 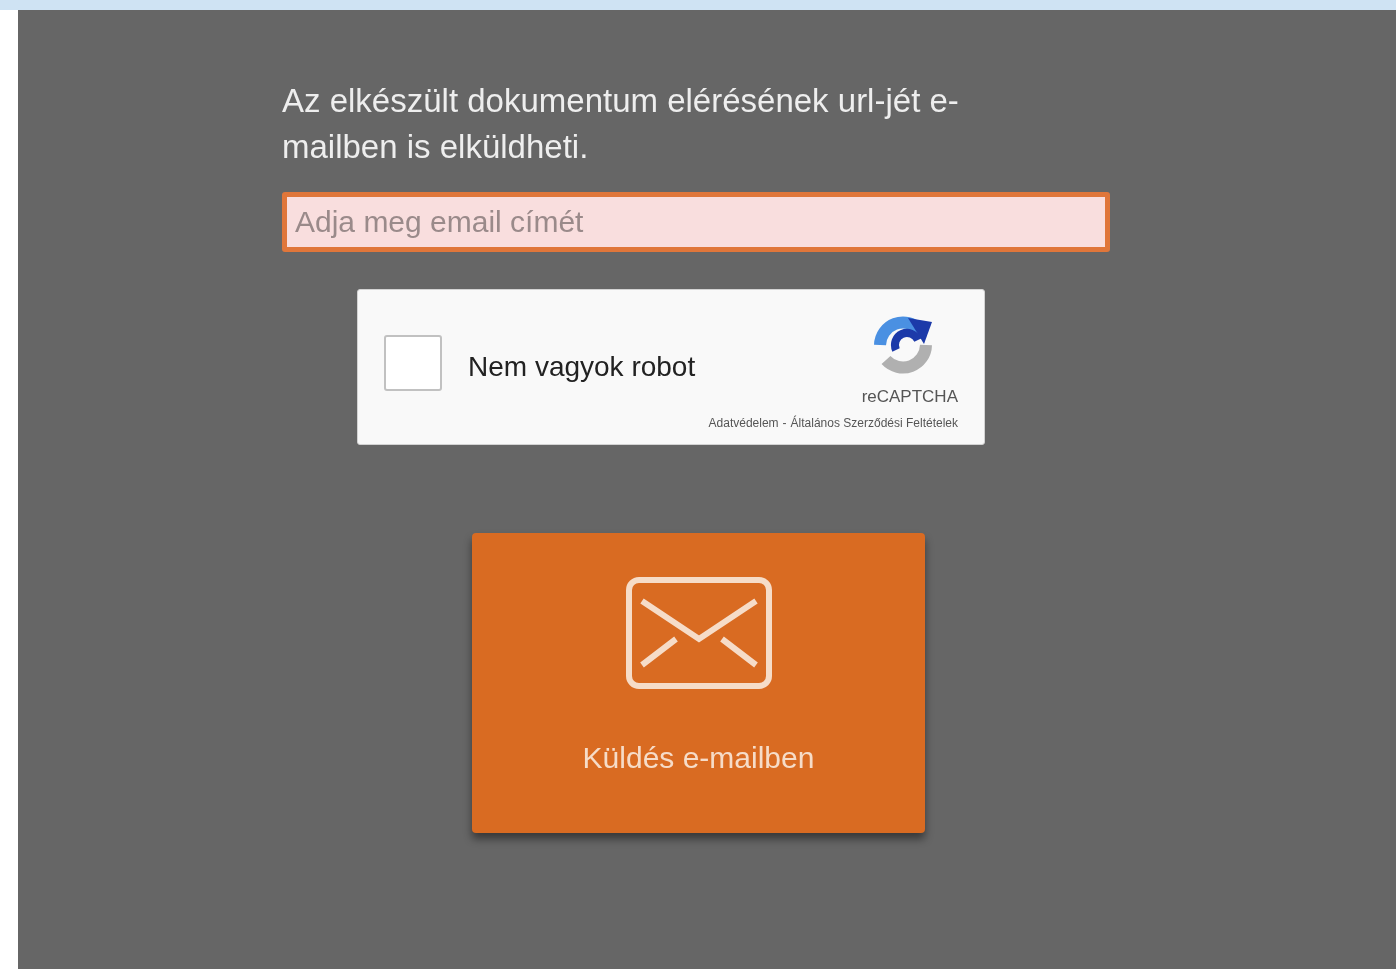 What do you see at coordinates (582, 367) in the screenshot?
I see `captcha-label: Nem vagyok robot` at bounding box center [582, 367].